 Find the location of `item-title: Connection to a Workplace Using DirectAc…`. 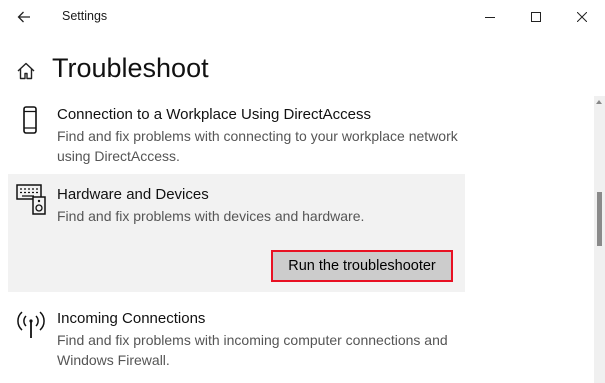

item-title: Connection to a Workplace Using DirectAc… is located at coordinates (214, 114).